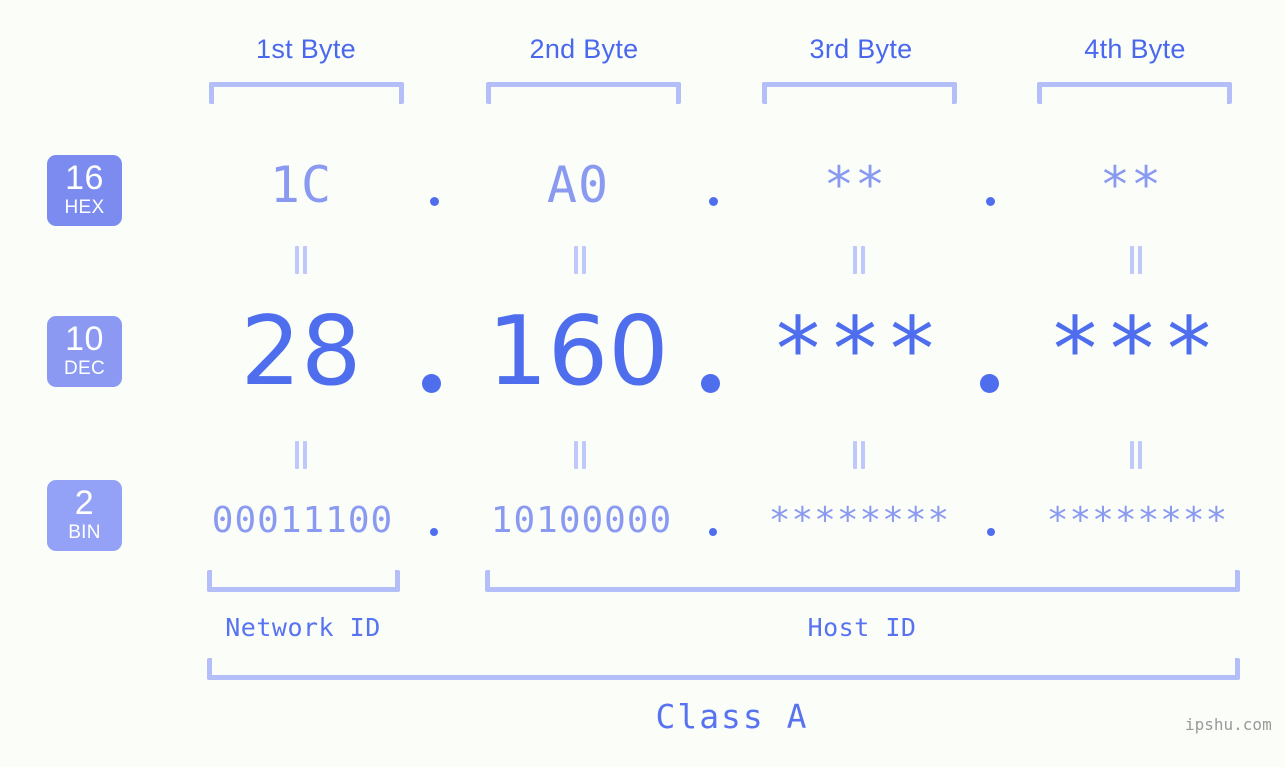  What do you see at coordinates (578, 185) in the screenshot?
I see `hex-byte-2: A0` at bounding box center [578, 185].